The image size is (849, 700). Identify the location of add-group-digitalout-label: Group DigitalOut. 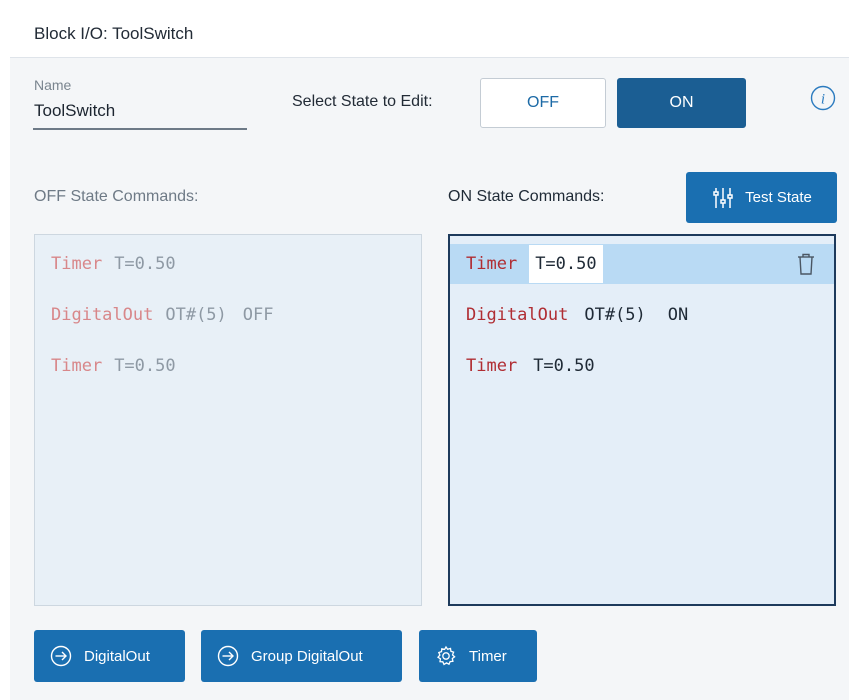
(307, 656).